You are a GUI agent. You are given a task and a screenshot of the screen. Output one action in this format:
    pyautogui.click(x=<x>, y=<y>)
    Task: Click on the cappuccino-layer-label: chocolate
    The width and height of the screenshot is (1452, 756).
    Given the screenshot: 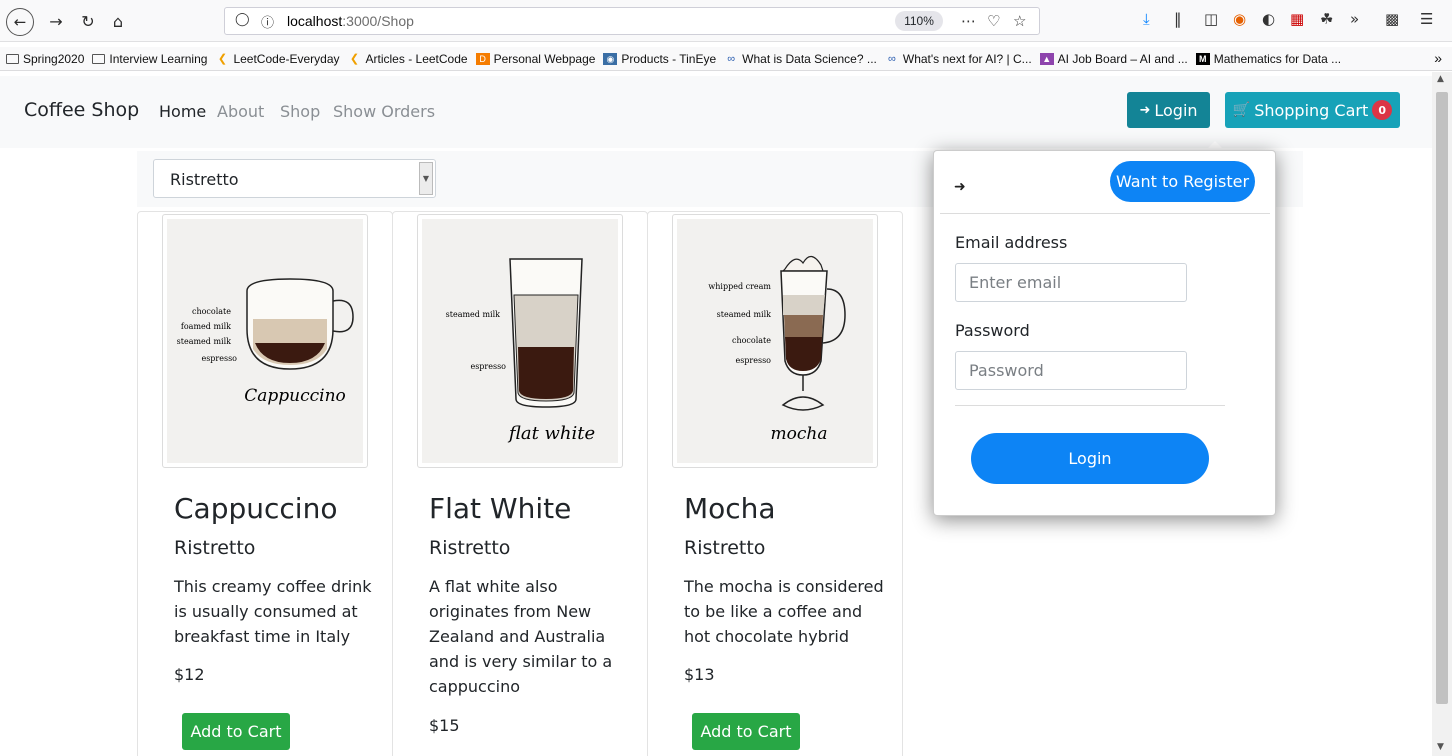 What is the action you would take?
    pyautogui.click(x=211, y=311)
    